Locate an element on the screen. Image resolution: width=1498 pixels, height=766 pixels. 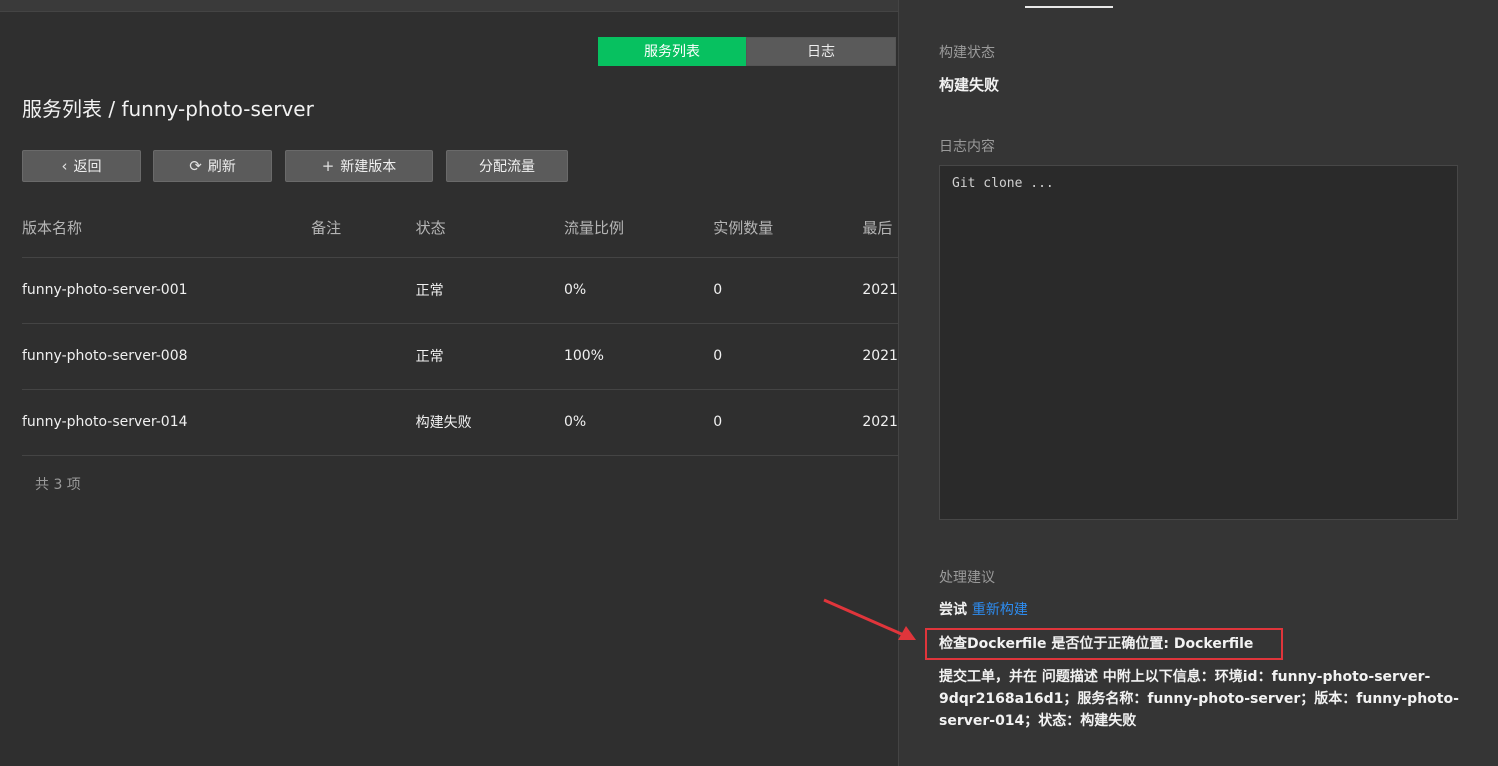
rebuild-link: 重新构建 is located at coordinates (1000, 610).